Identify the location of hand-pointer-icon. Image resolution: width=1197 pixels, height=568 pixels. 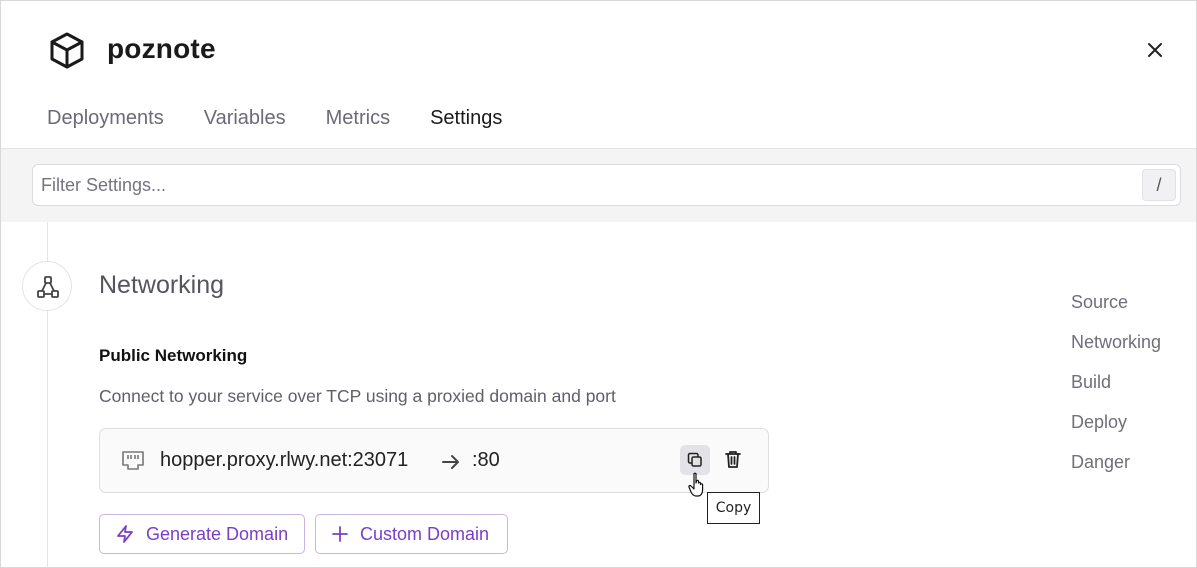
(698, 485).